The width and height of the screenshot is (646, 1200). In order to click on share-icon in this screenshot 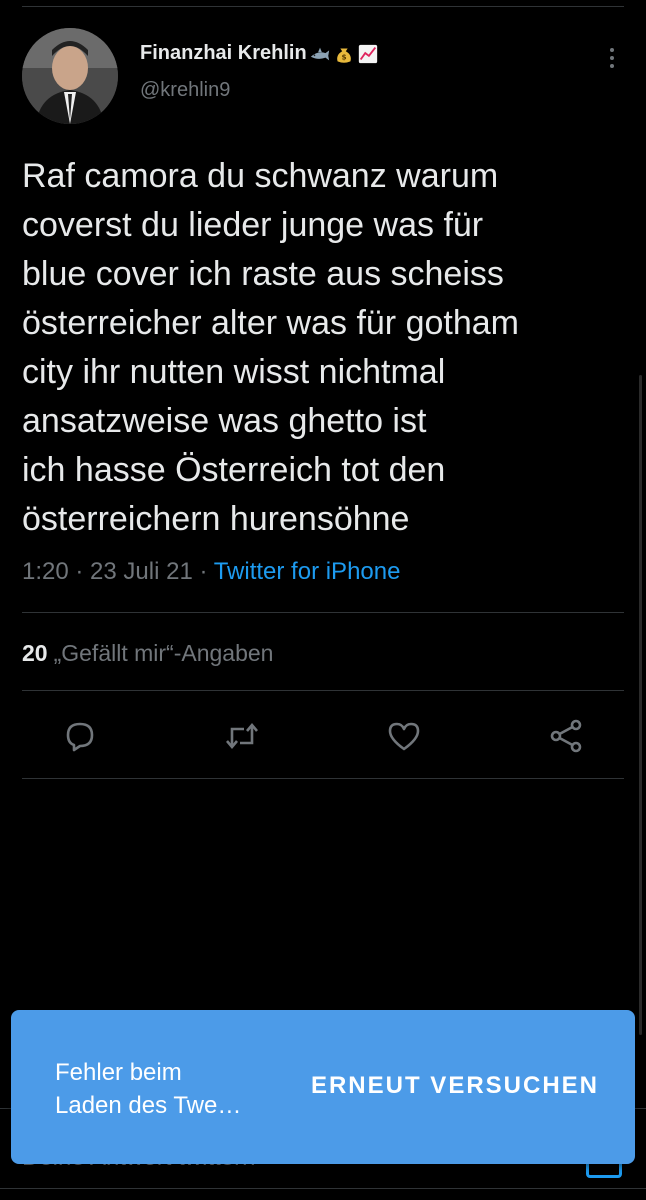, I will do `click(566, 736)`.